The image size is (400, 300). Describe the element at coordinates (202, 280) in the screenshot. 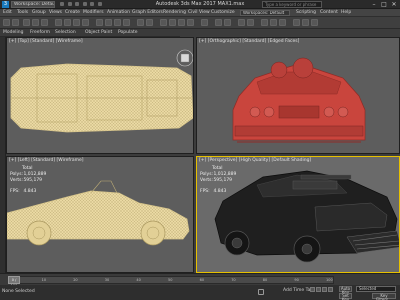

I see `time-tick-label: 60` at that location.